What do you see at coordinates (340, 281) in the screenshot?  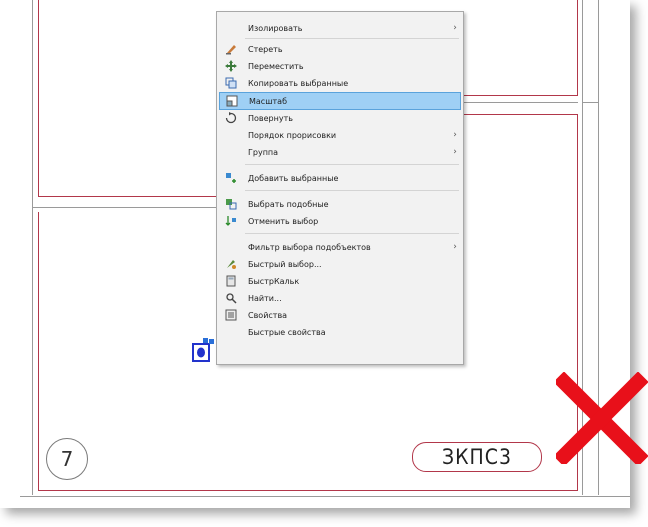 I see `menu-item-quickcalc: БыстрКальк` at bounding box center [340, 281].